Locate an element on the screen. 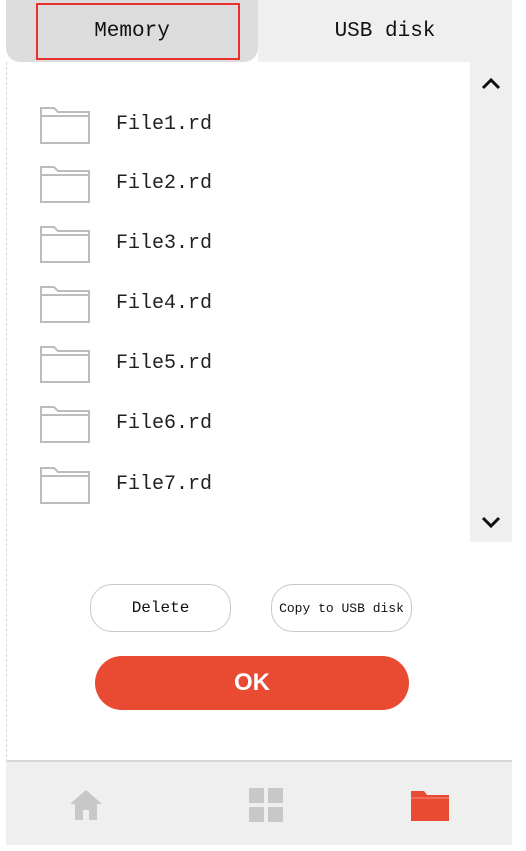 This screenshot has height=851, width=526. list-item: File3.rd is located at coordinates (240, 243).